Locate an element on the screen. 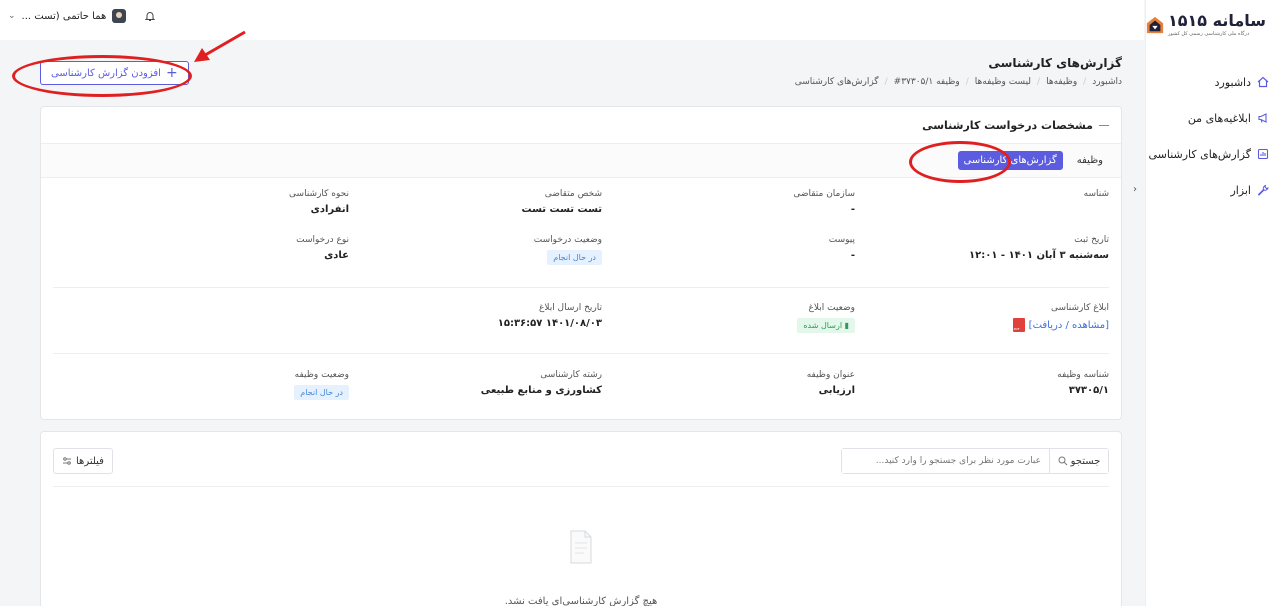  field-label: شخص متقاضی is located at coordinates (573, 194).